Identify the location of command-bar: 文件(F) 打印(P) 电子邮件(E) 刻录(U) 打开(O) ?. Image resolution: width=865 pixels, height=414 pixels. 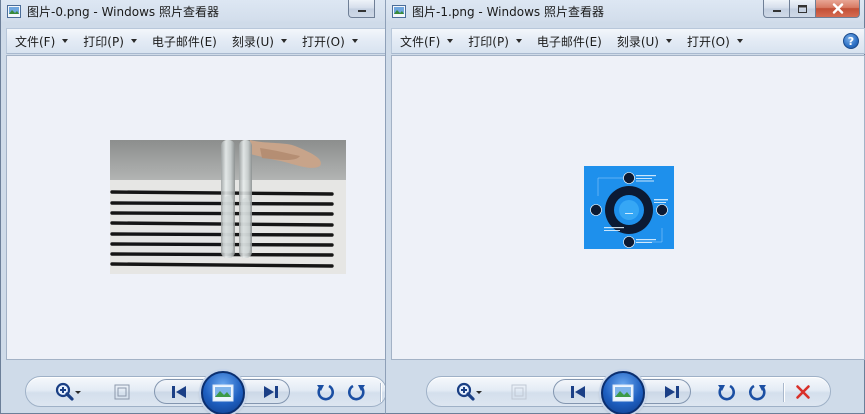
(628, 41).